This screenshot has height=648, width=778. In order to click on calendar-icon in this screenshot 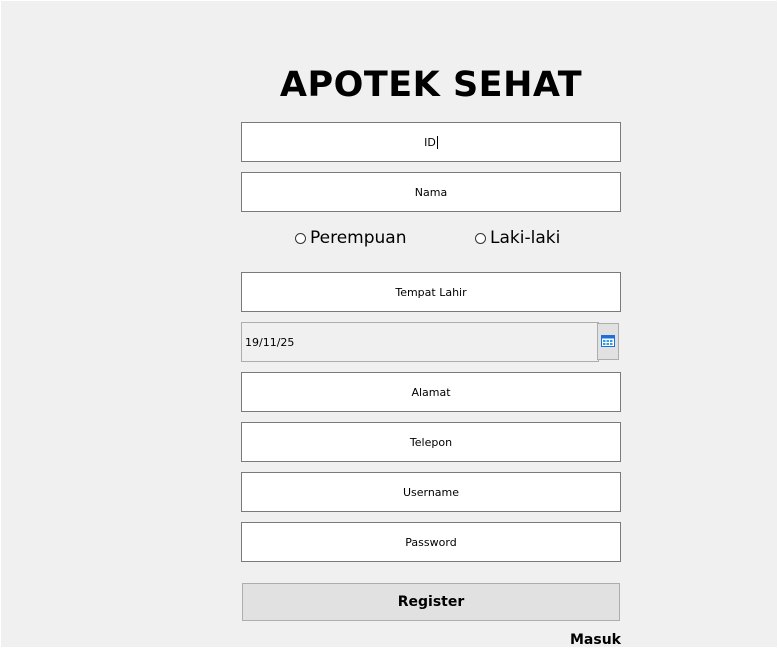, I will do `click(608, 341)`.